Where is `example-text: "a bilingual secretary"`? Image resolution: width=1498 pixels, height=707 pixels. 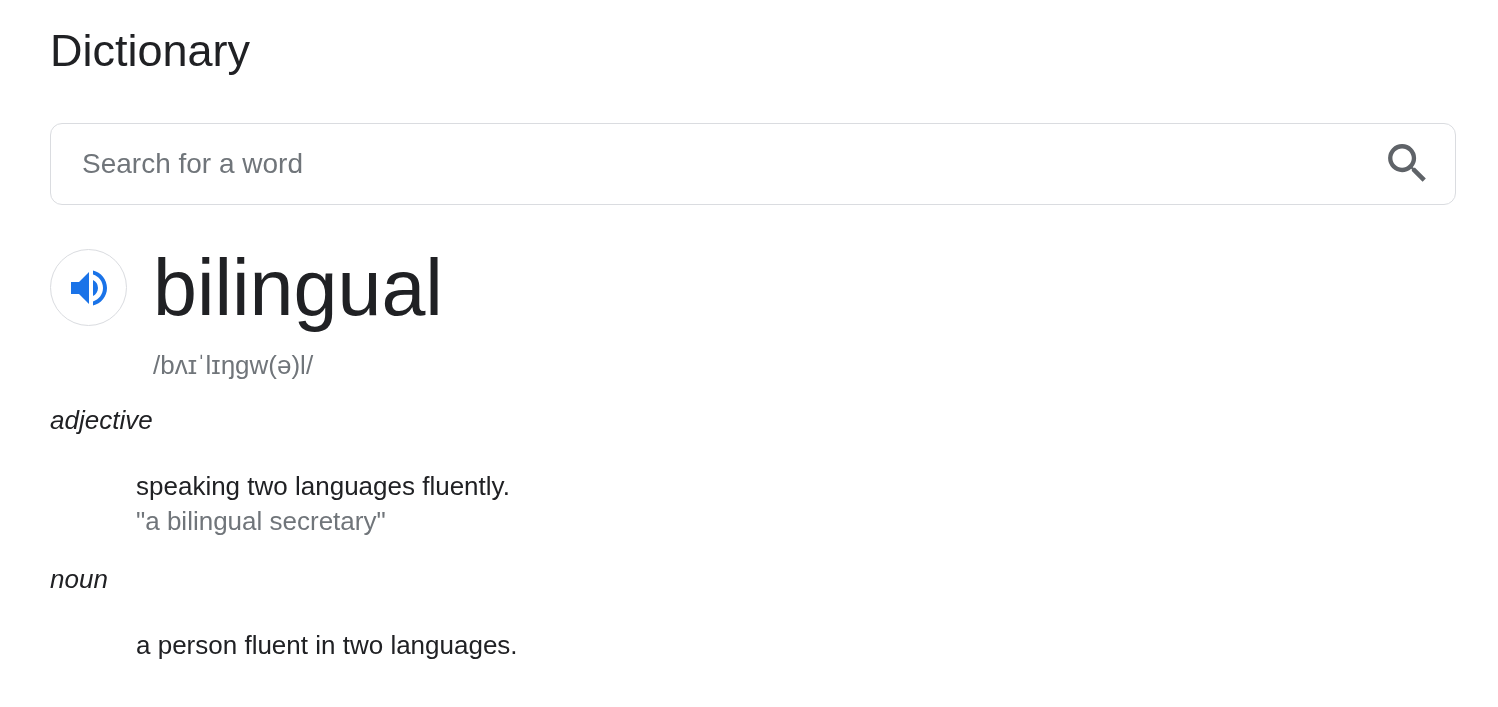 example-text: "a bilingual secretary" is located at coordinates (261, 521).